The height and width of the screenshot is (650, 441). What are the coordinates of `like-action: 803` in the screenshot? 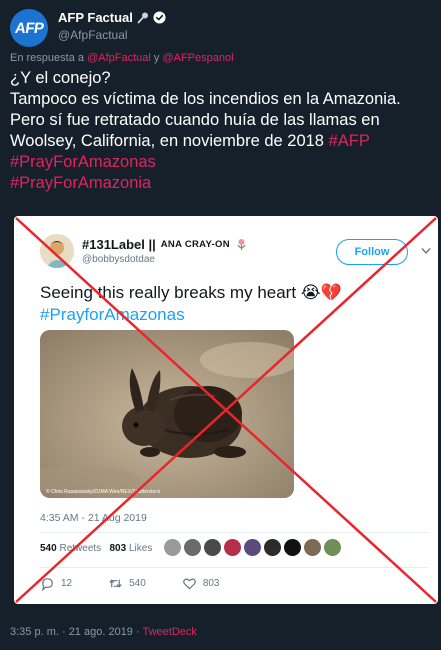 It's located at (201, 583).